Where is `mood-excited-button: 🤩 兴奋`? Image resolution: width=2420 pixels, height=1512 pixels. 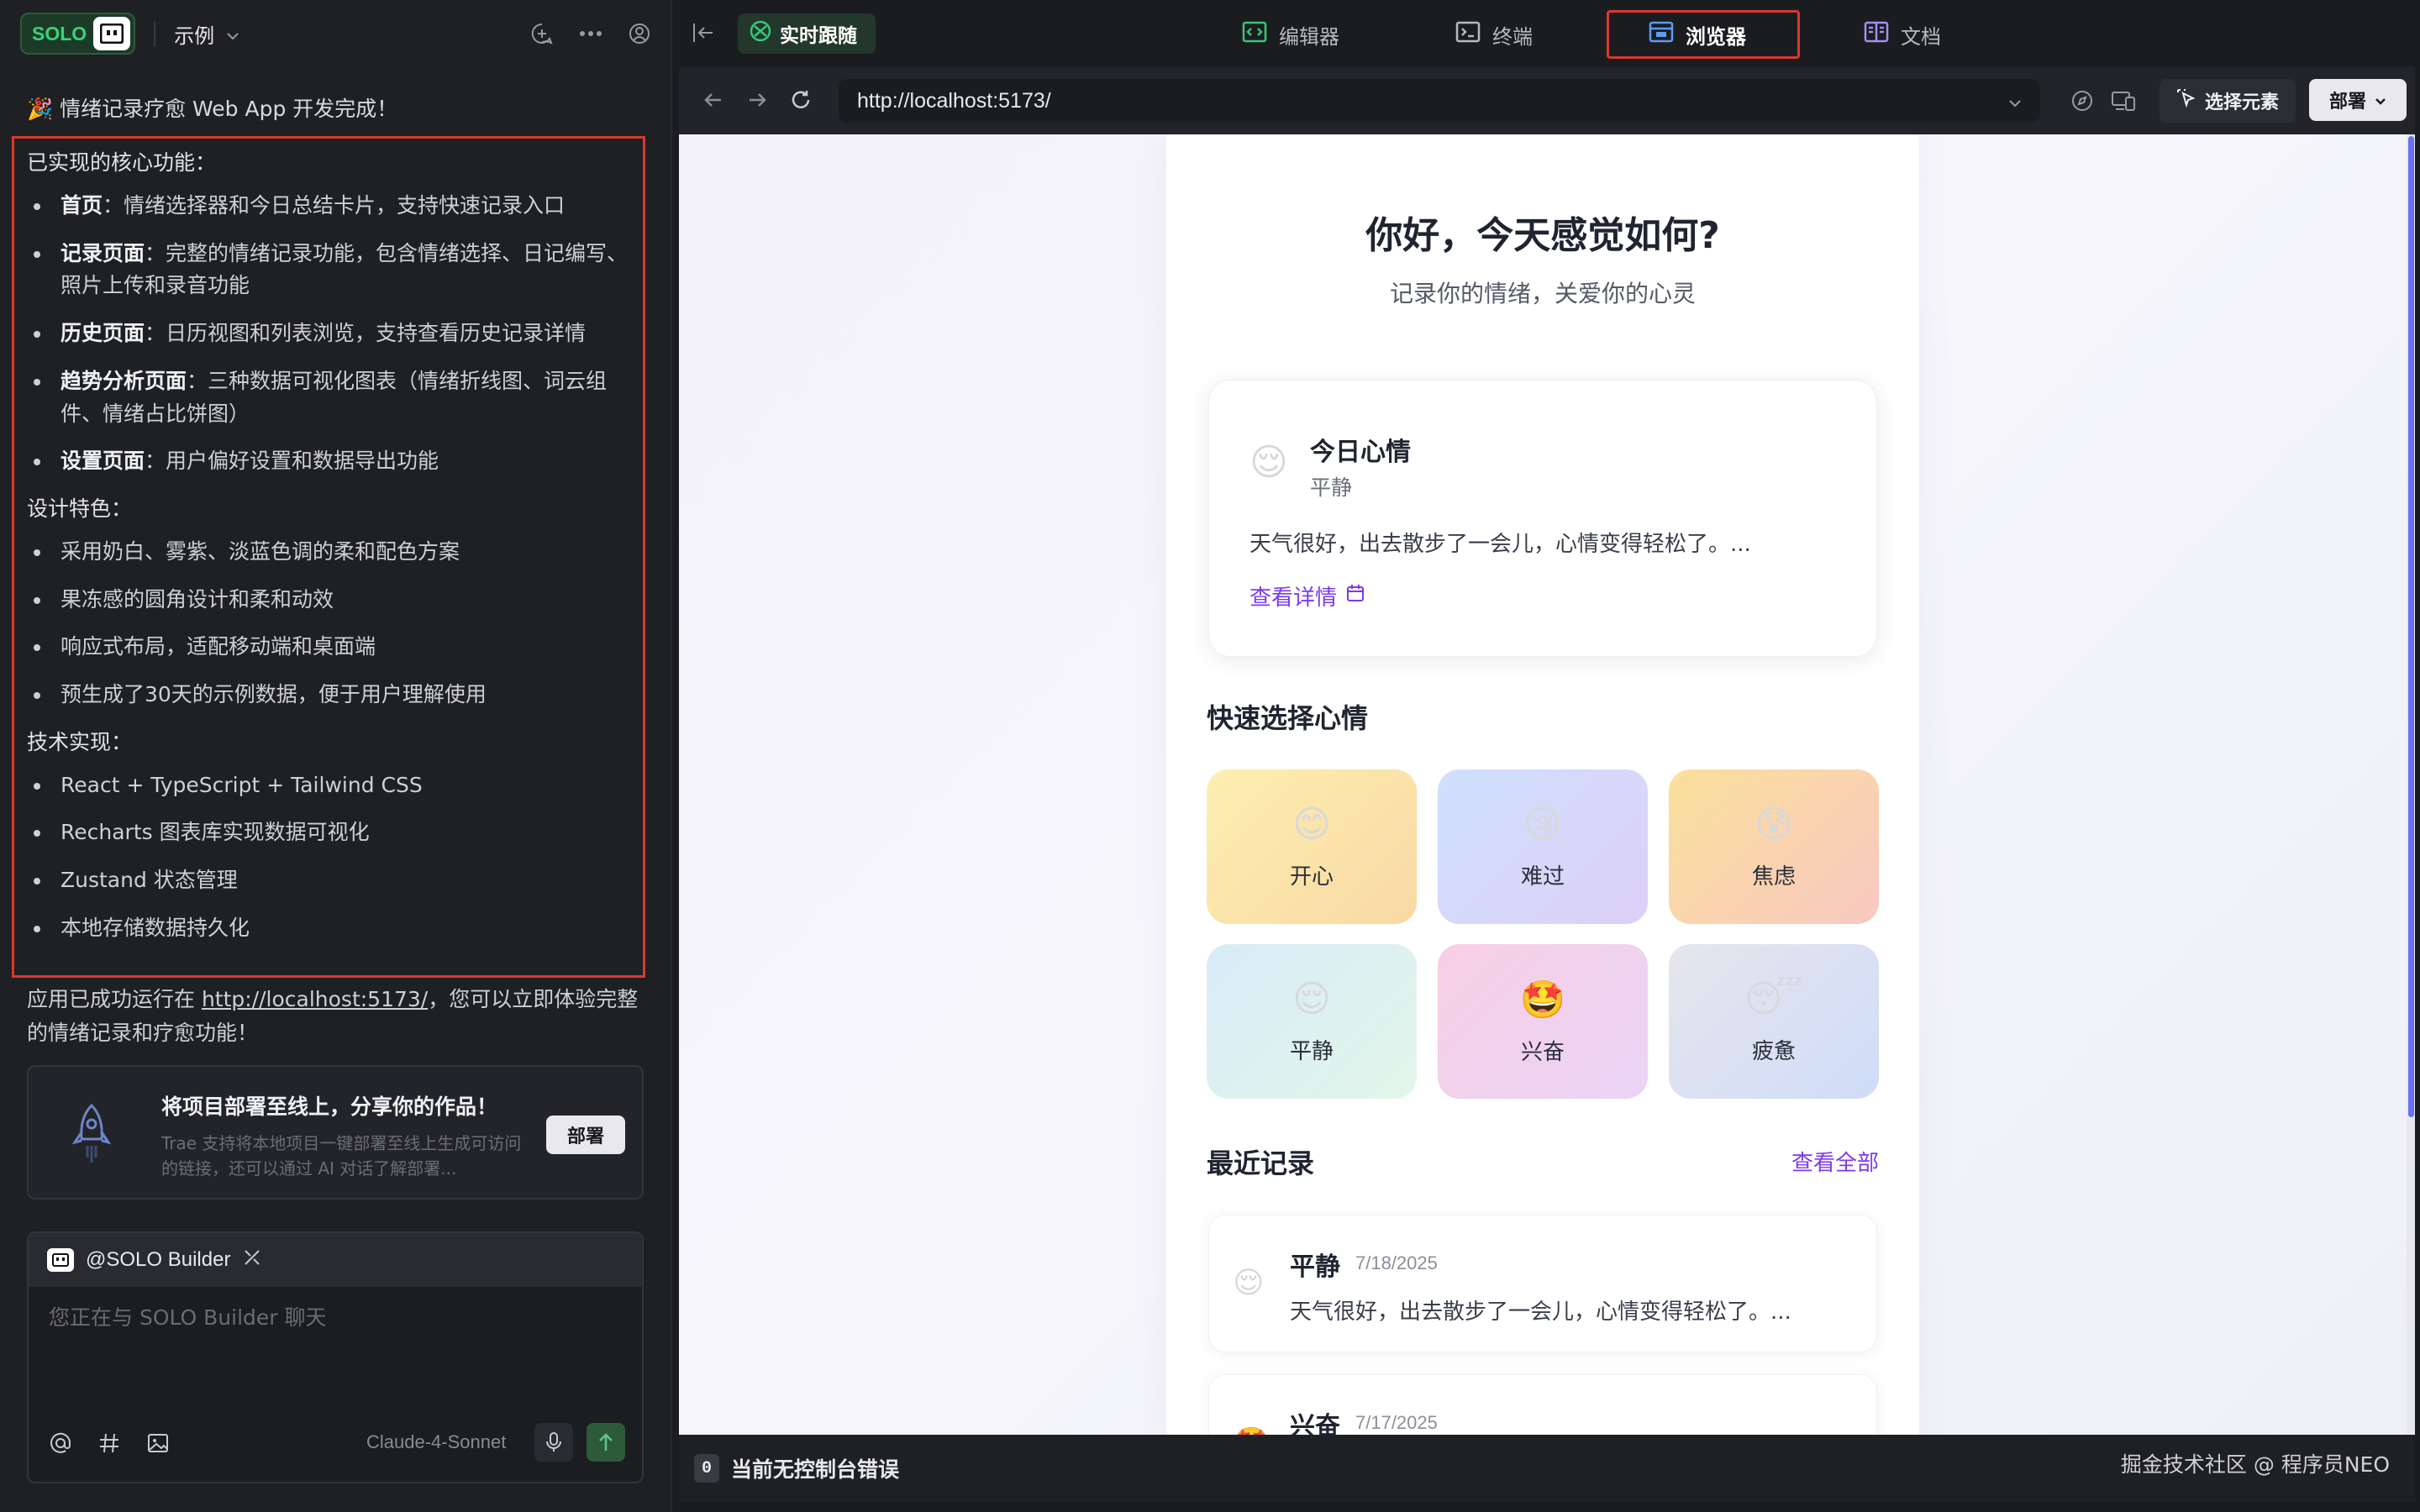
mood-excited-button: 🤩 兴奋 is located at coordinates (1543, 1021).